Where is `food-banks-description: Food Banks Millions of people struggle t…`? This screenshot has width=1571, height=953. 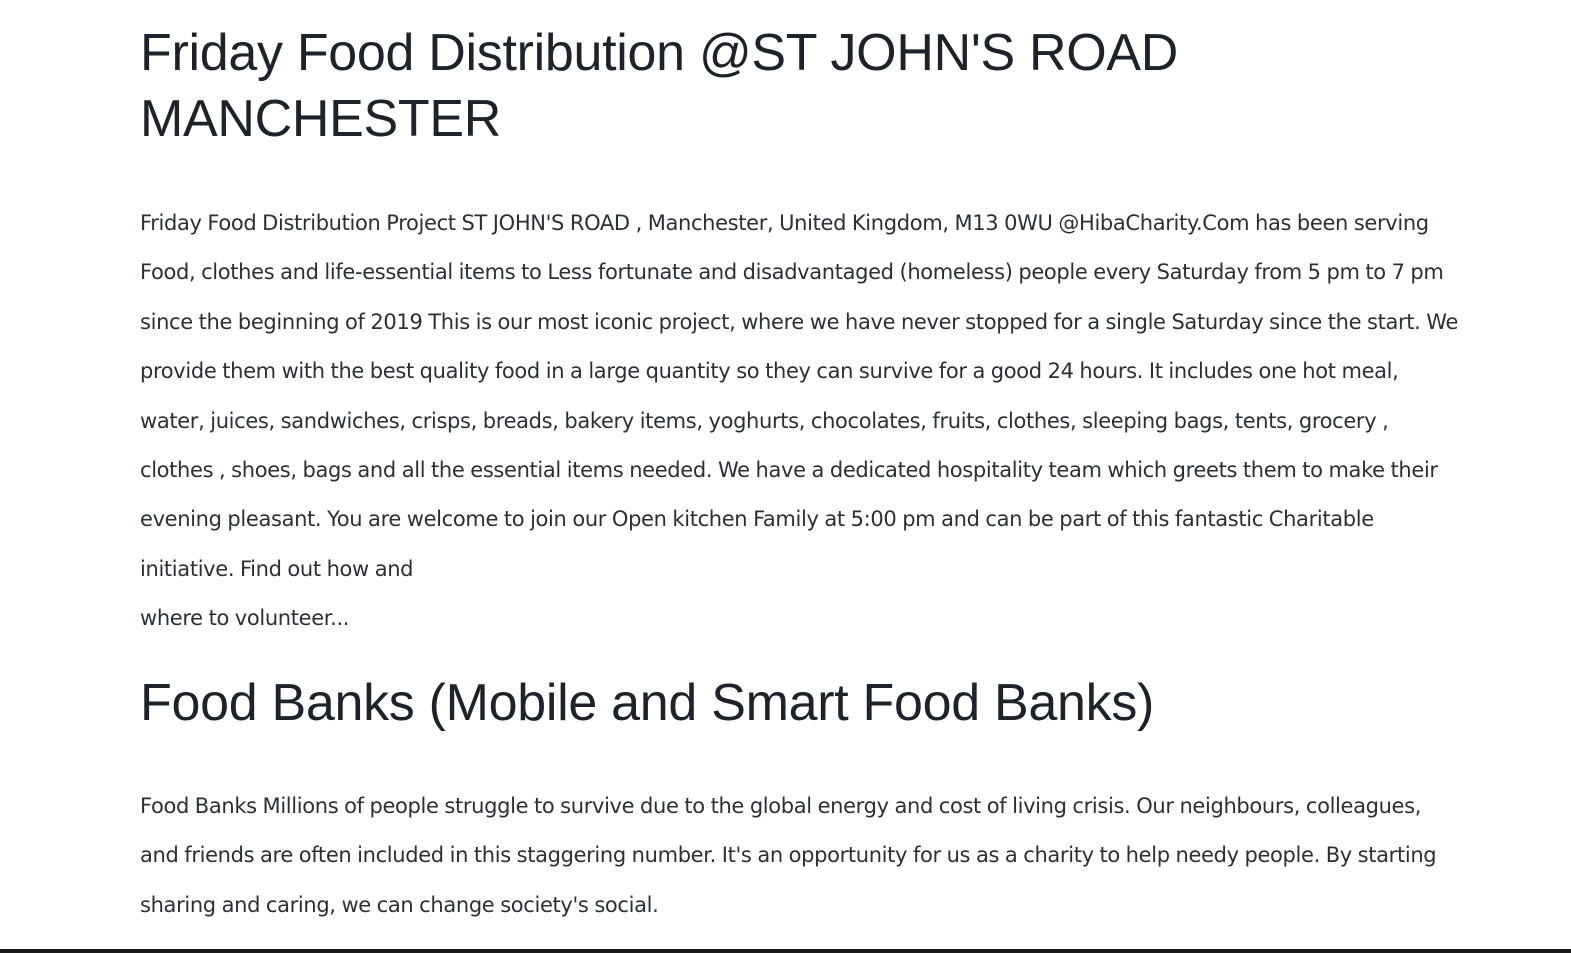 food-banks-description: Food Banks Millions of people struggle t… is located at coordinates (788, 855).